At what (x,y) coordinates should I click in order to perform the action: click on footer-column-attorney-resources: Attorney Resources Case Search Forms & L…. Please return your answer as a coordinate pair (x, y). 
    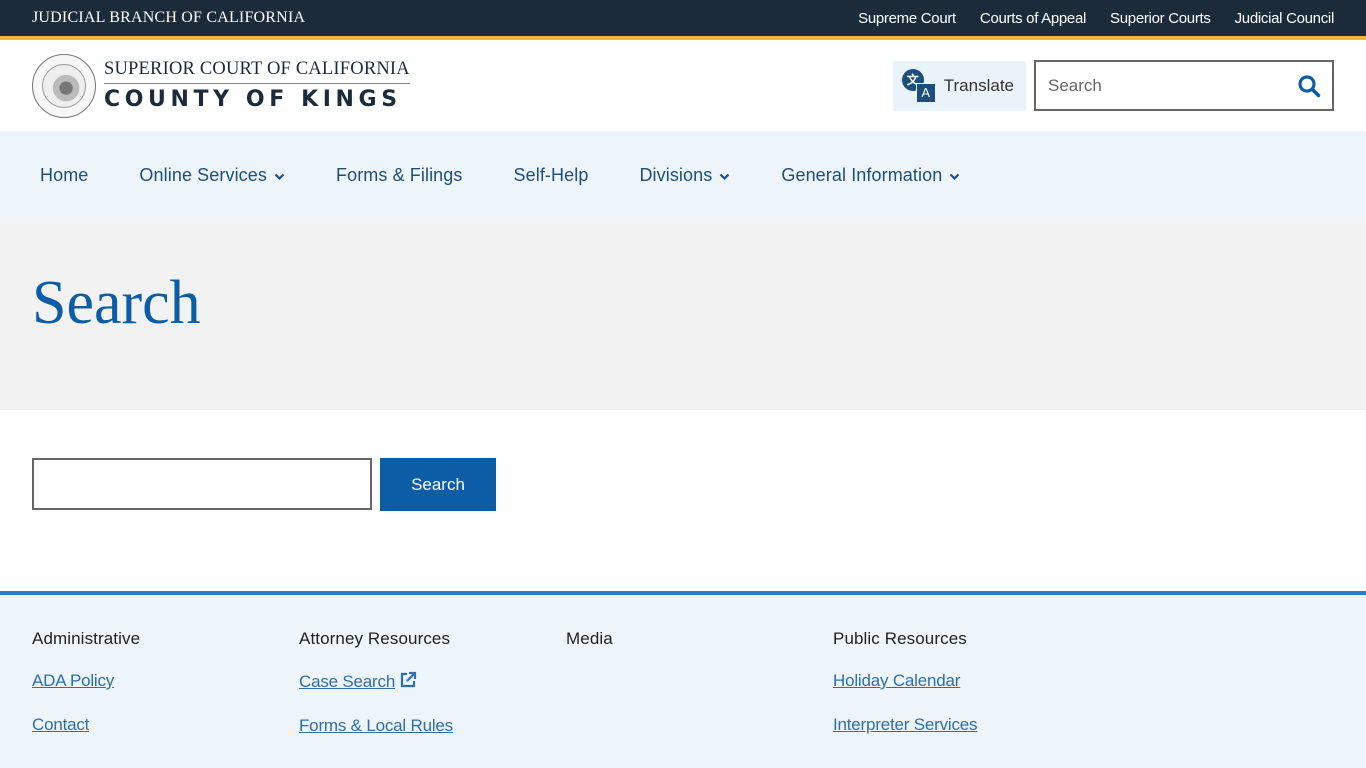
    Looking at the image, I should click on (432, 698).